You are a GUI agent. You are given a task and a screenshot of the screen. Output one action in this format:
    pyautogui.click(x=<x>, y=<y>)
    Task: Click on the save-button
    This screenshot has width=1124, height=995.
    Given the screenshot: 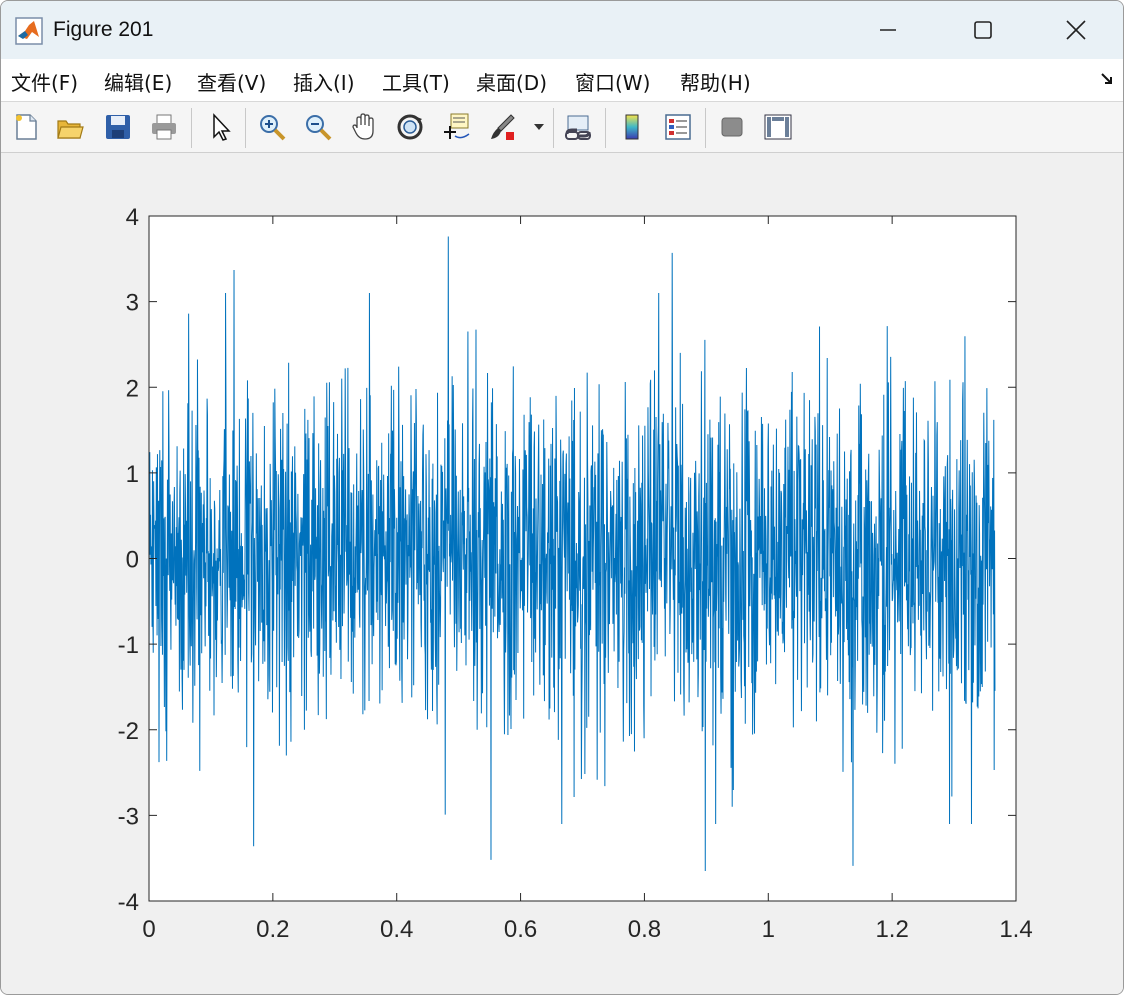 What is the action you would take?
    pyautogui.click(x=118, y=127)
    